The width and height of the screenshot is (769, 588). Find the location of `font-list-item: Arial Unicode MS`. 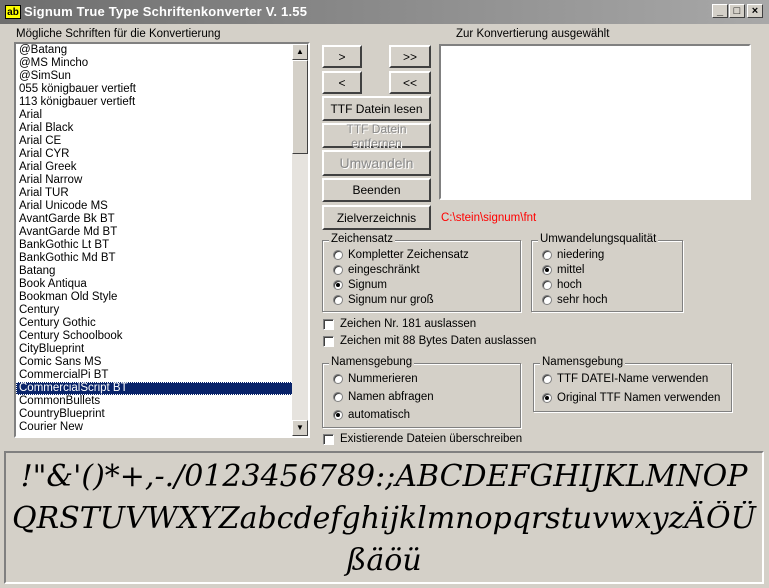

font-list-item: Arial Unicode MS is located at coordinates (155, 206).